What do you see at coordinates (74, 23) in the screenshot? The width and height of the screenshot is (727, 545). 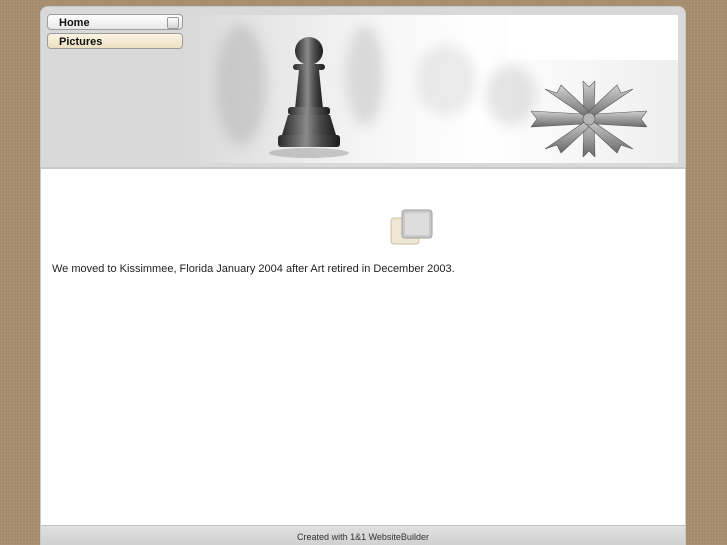 I see `nav-item-label: Home` at bounding box center [74, 23].